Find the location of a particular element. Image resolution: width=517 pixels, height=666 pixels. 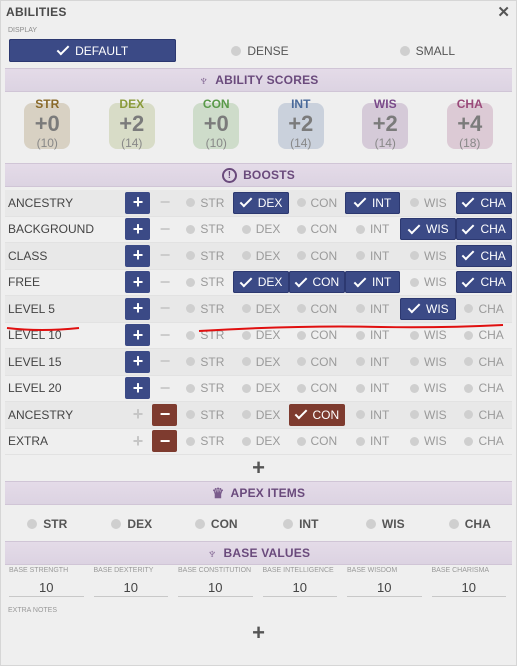

close-icon: ✕ is located at coordinates (503, 12).